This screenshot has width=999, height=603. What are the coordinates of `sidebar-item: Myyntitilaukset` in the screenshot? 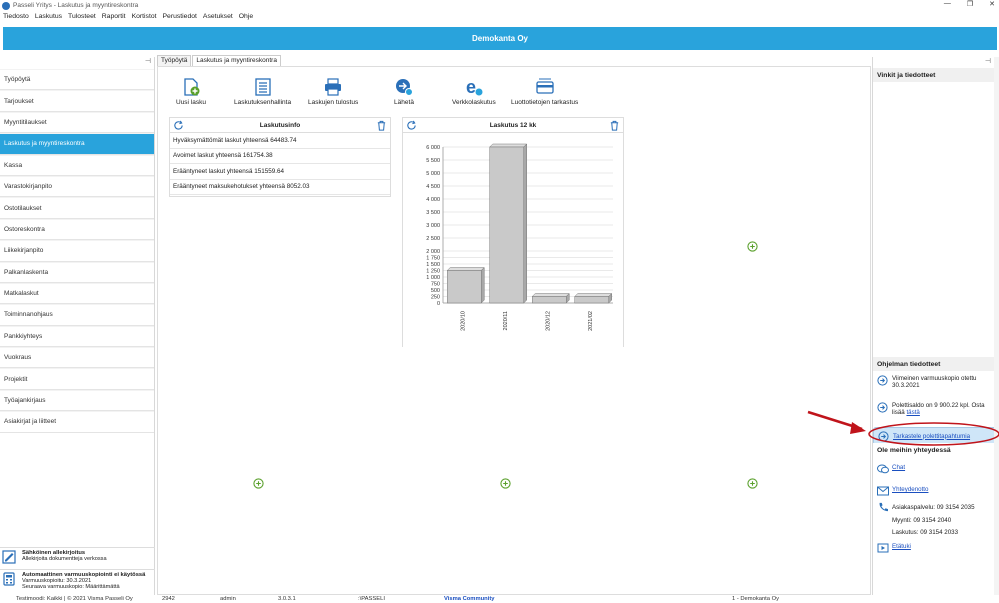 It's located at (77, 122).